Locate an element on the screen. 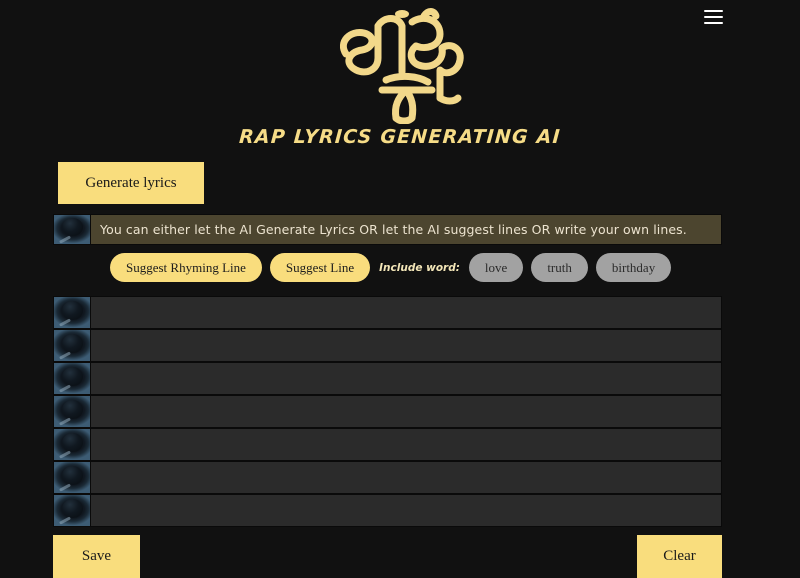 The image size is (800, 578). suggest-line-button: Suggest Line is located at coordinates (320, 267).